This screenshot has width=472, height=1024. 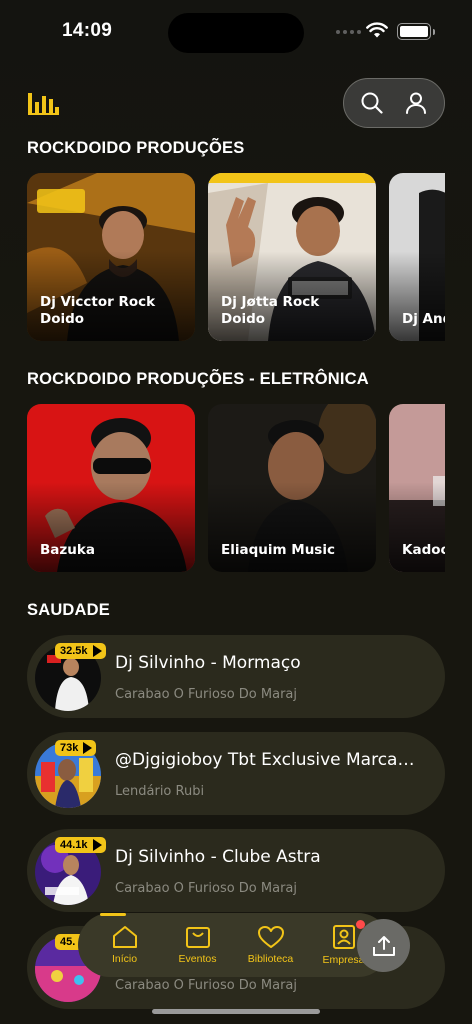 What do you see at coordinates (423, 319) in the screenshot?
I see `artist-name: Dj And` at bounding box center [423, 319].